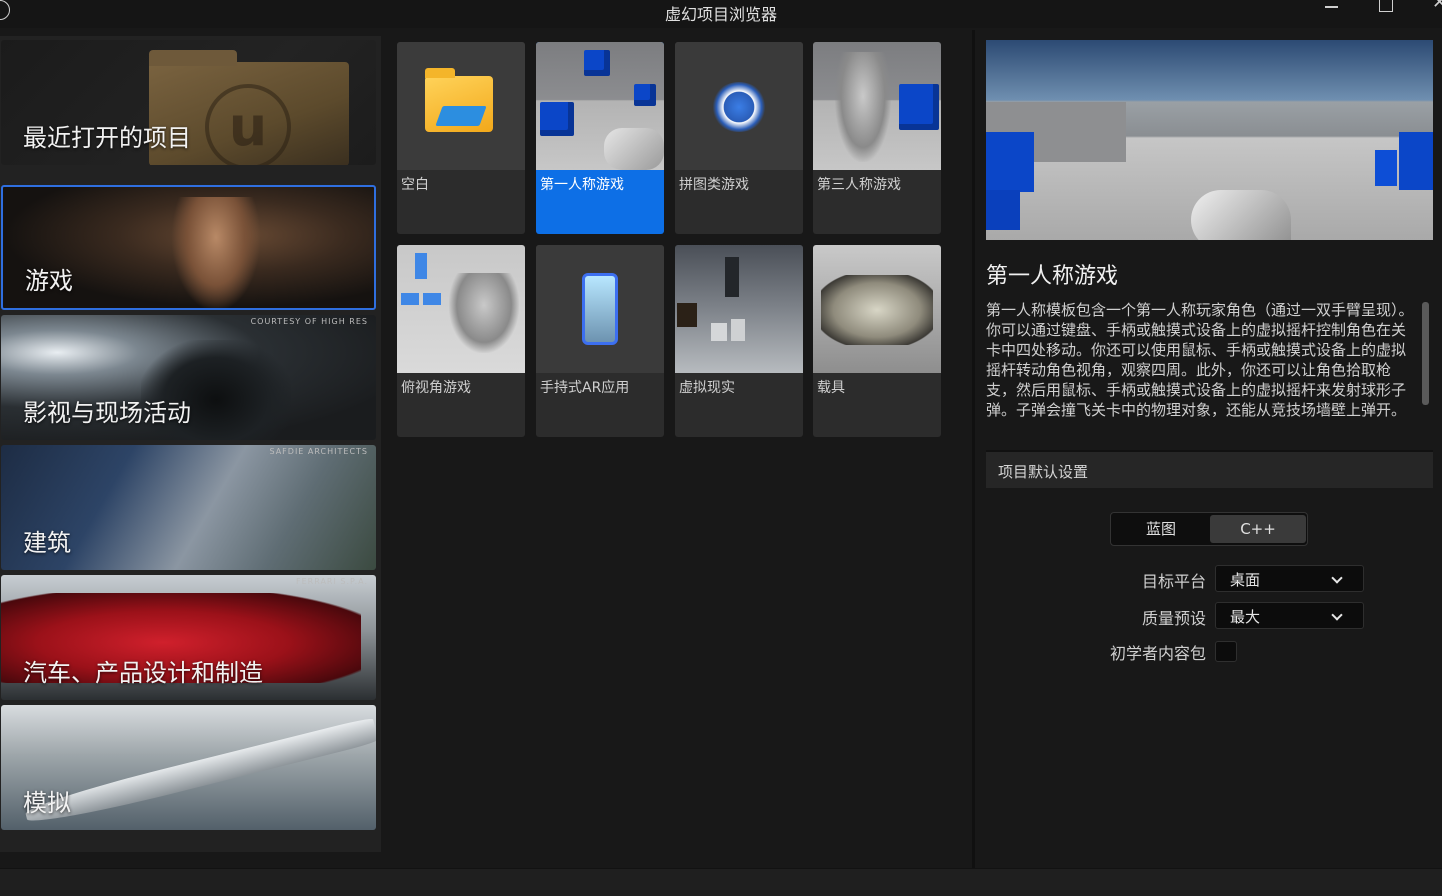 This screenshot has height=896, width=1442. I want to click on category-label: 影视与现场活动, so click(107, 413).